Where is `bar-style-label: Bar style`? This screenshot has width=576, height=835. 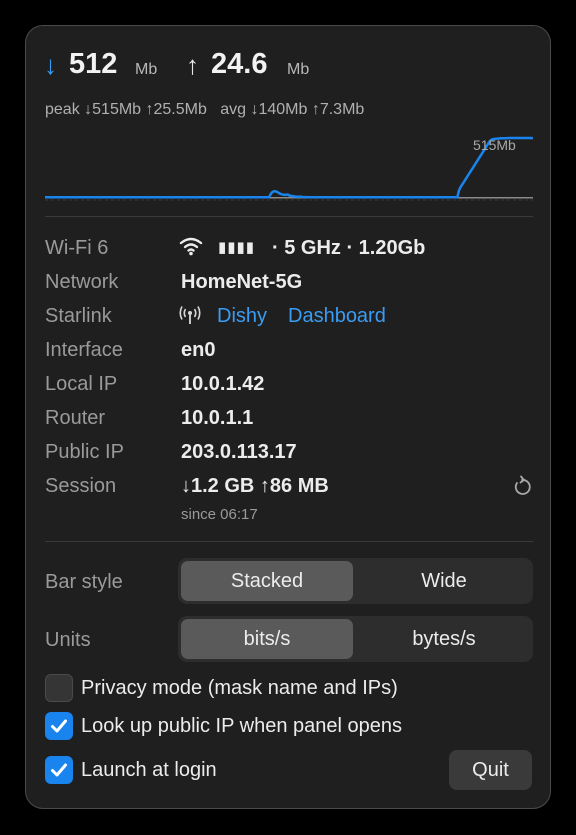
bar-style-label: Bar style is located at coordinates (84, 582).